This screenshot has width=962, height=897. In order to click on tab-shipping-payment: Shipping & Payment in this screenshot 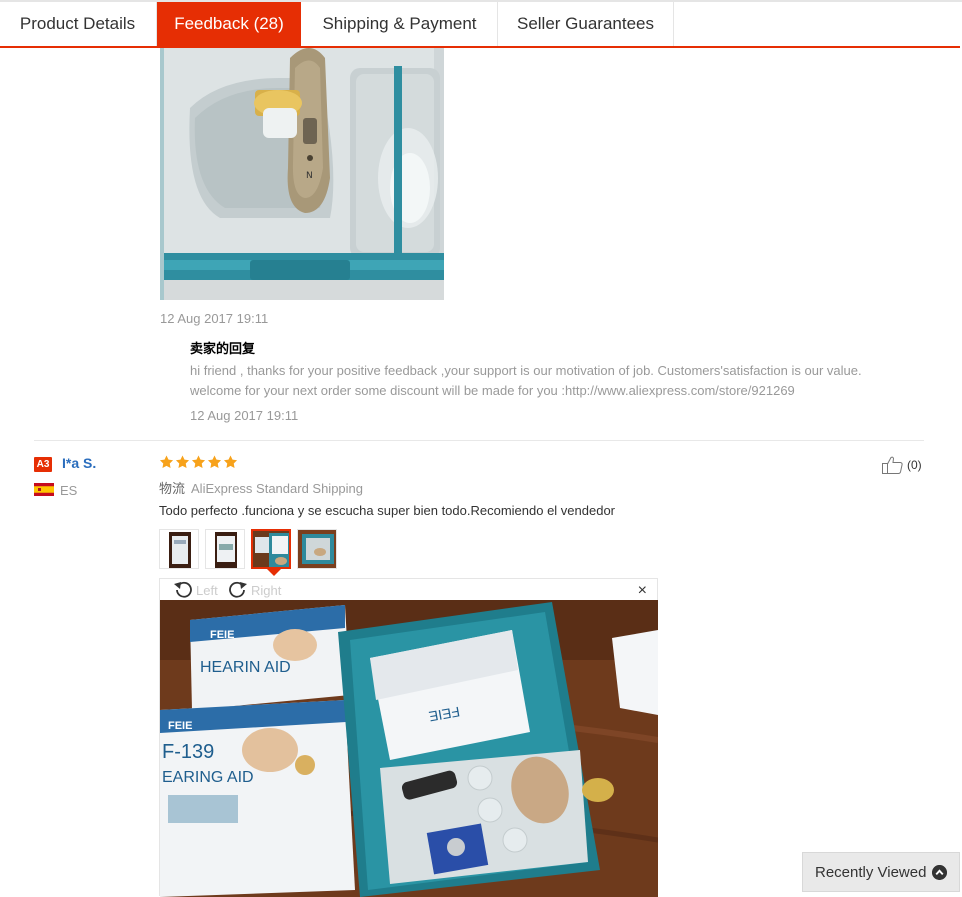, I will do `click(399, 24)`.